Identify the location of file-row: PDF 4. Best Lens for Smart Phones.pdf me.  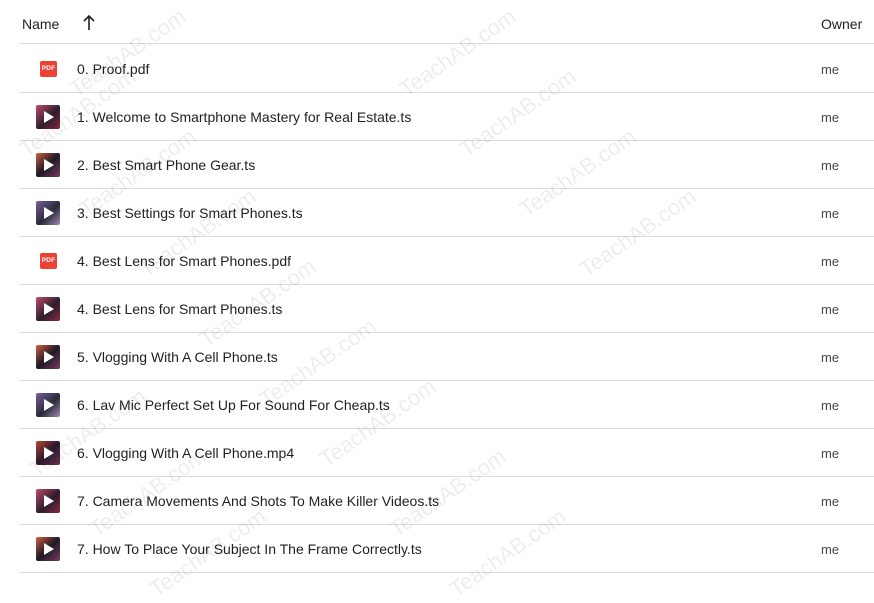
(447, 261).